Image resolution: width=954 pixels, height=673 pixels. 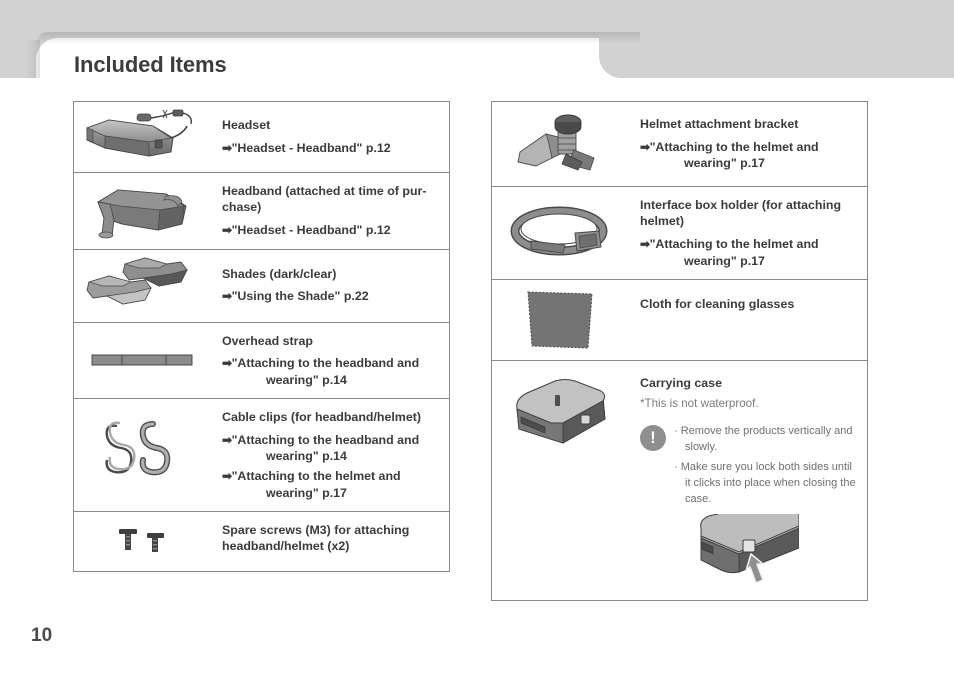 I want to click on caution-icon: !, so click(x=653, y=437).